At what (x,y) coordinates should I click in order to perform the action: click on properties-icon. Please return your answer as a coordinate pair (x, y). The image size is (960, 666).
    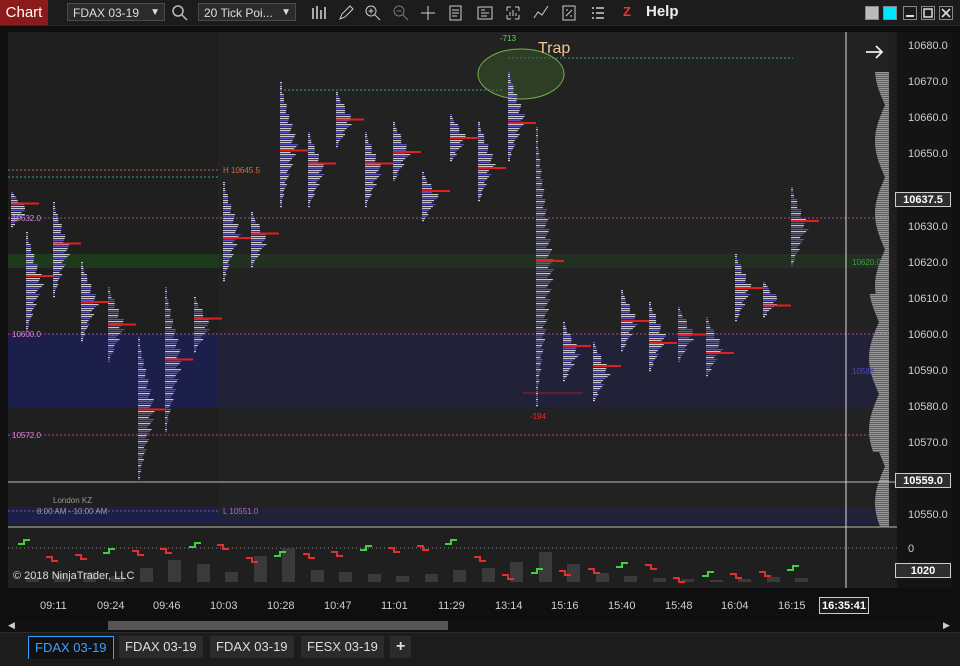
    Looking at the image, I should click on (485, 13).